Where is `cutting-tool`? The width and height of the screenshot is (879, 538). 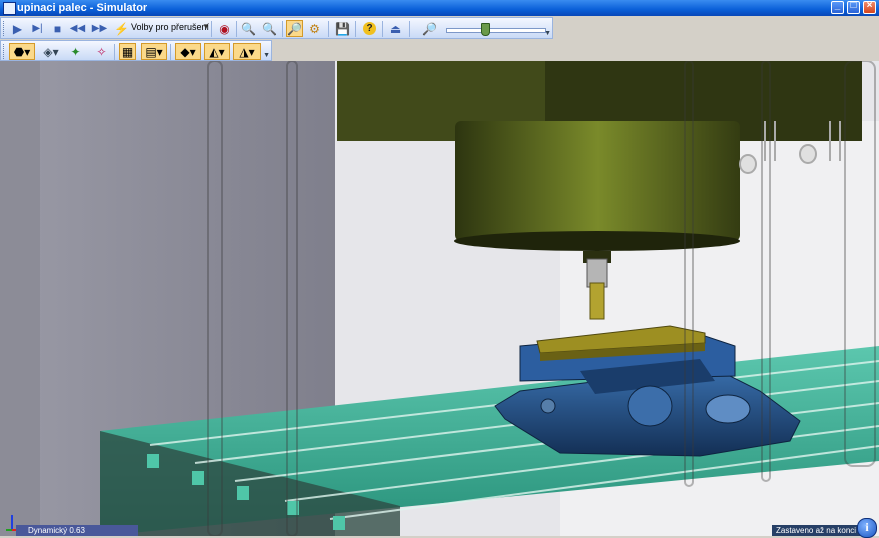 cutting-tool is located at coordinates (597, 301).